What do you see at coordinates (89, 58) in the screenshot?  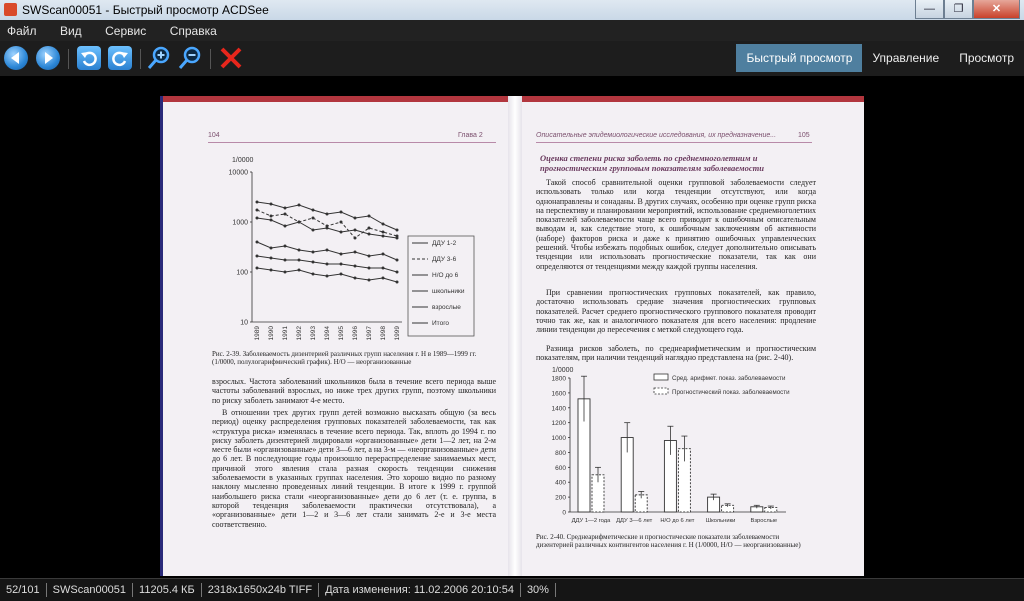 I see `rotate-left-icon` at bounding box center [89, 58].